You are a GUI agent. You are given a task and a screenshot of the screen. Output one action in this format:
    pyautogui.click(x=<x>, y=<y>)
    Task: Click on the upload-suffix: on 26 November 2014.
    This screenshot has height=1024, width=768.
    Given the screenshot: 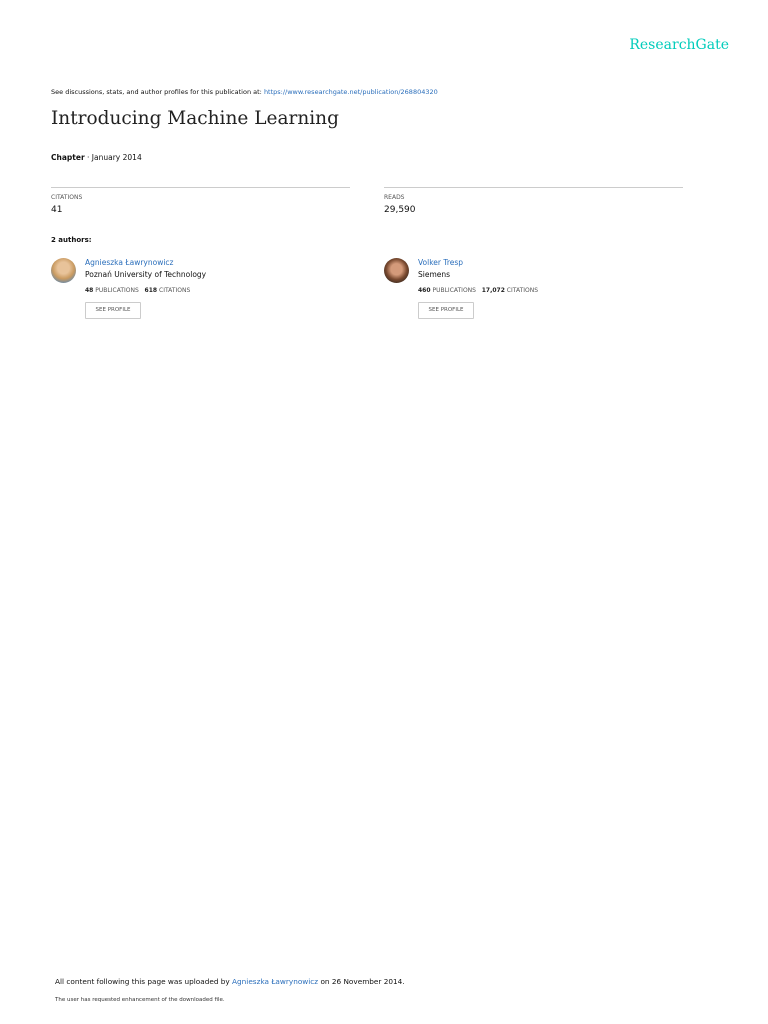 What is the action you would take?
    pyautogui.click(x=361, y=981)
    